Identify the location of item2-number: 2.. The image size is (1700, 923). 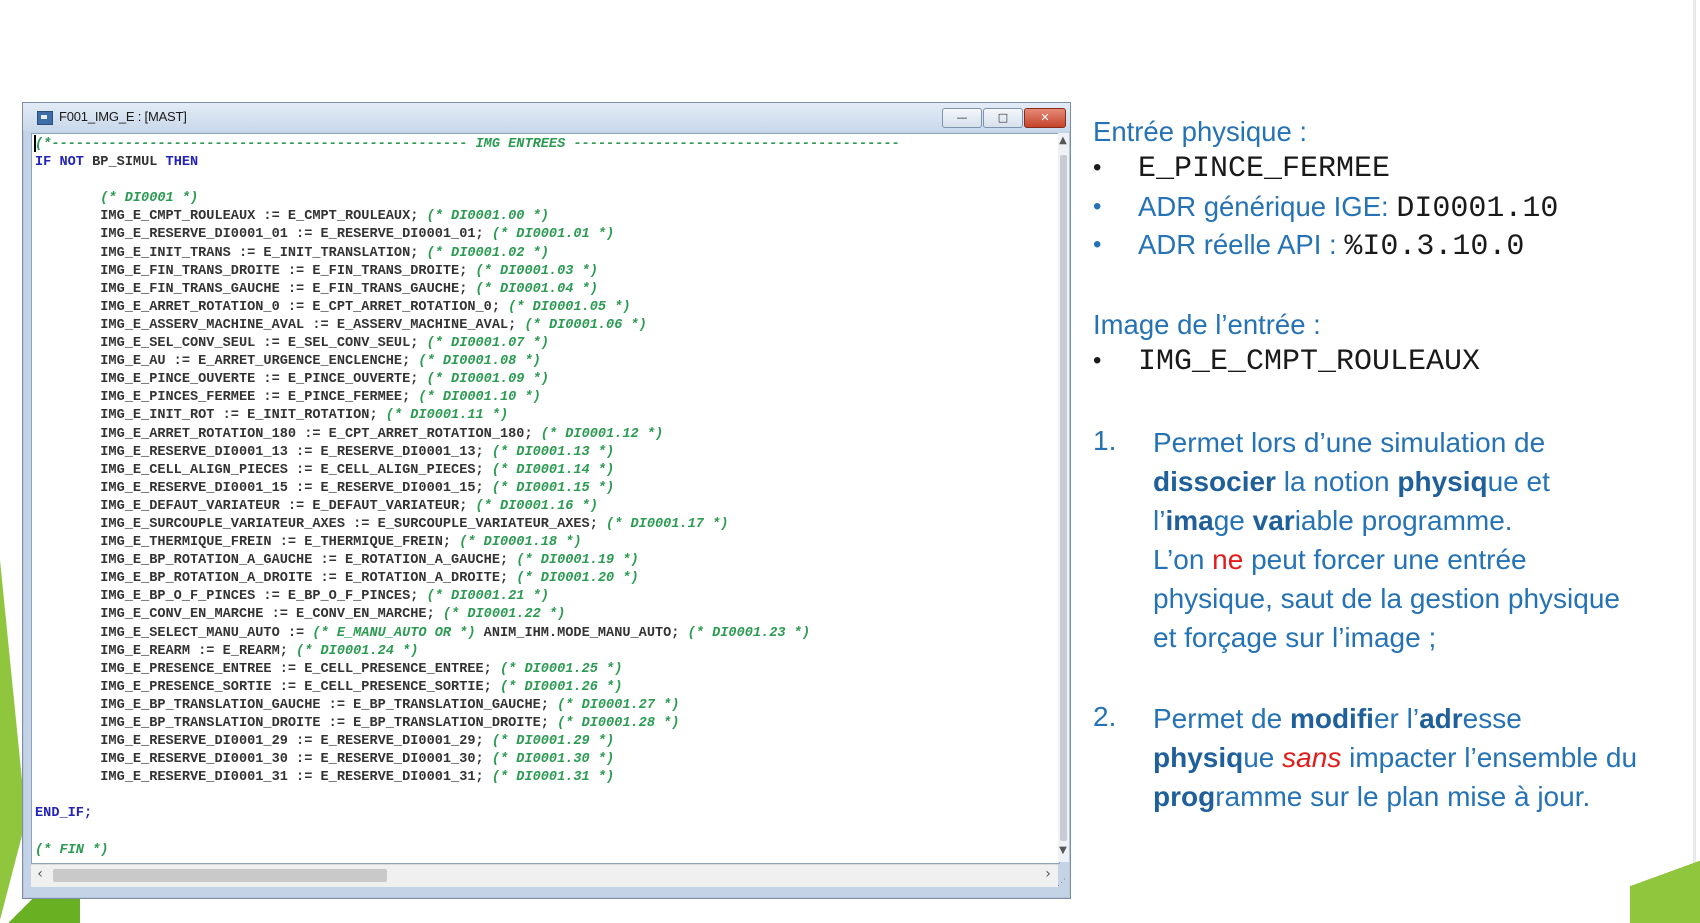
(1105, 716).